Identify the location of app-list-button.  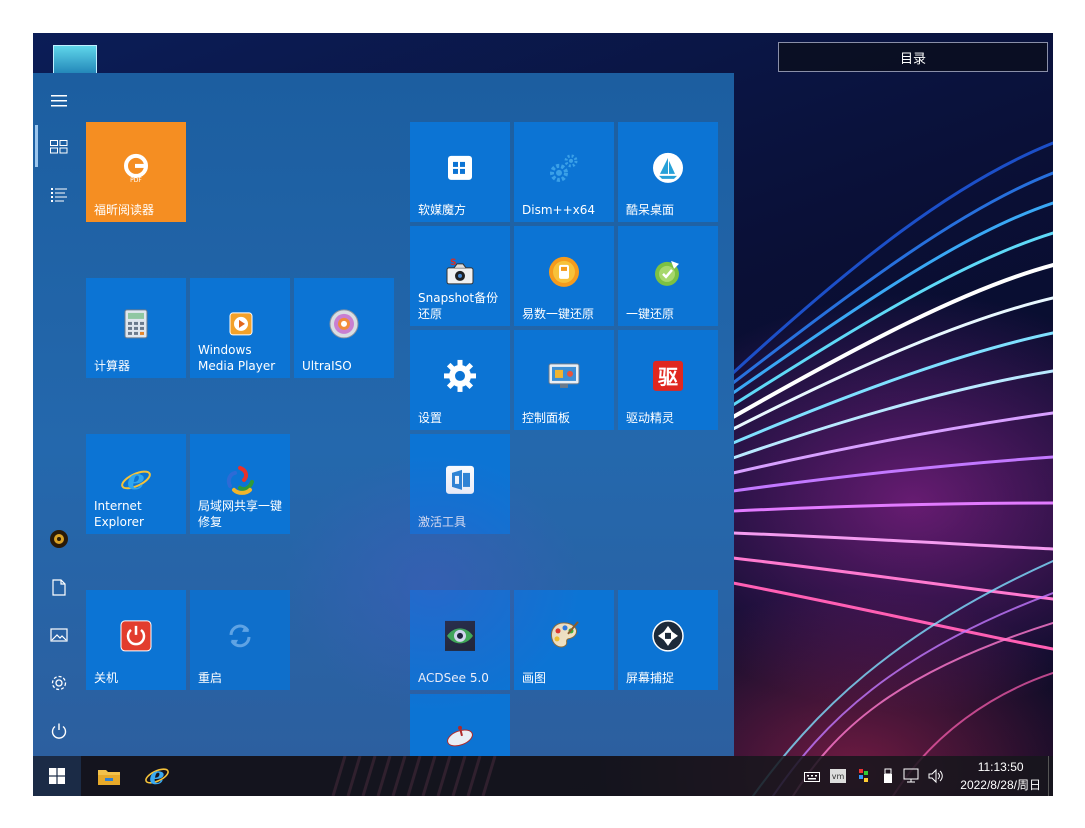
(59, 195).